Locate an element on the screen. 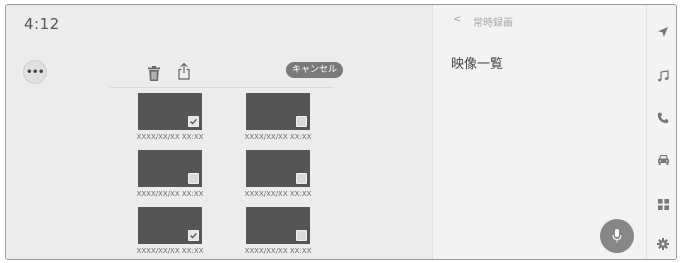 The height and width of the screenshot is (263, 683). trash-icon is located at coordinates (154, 73).